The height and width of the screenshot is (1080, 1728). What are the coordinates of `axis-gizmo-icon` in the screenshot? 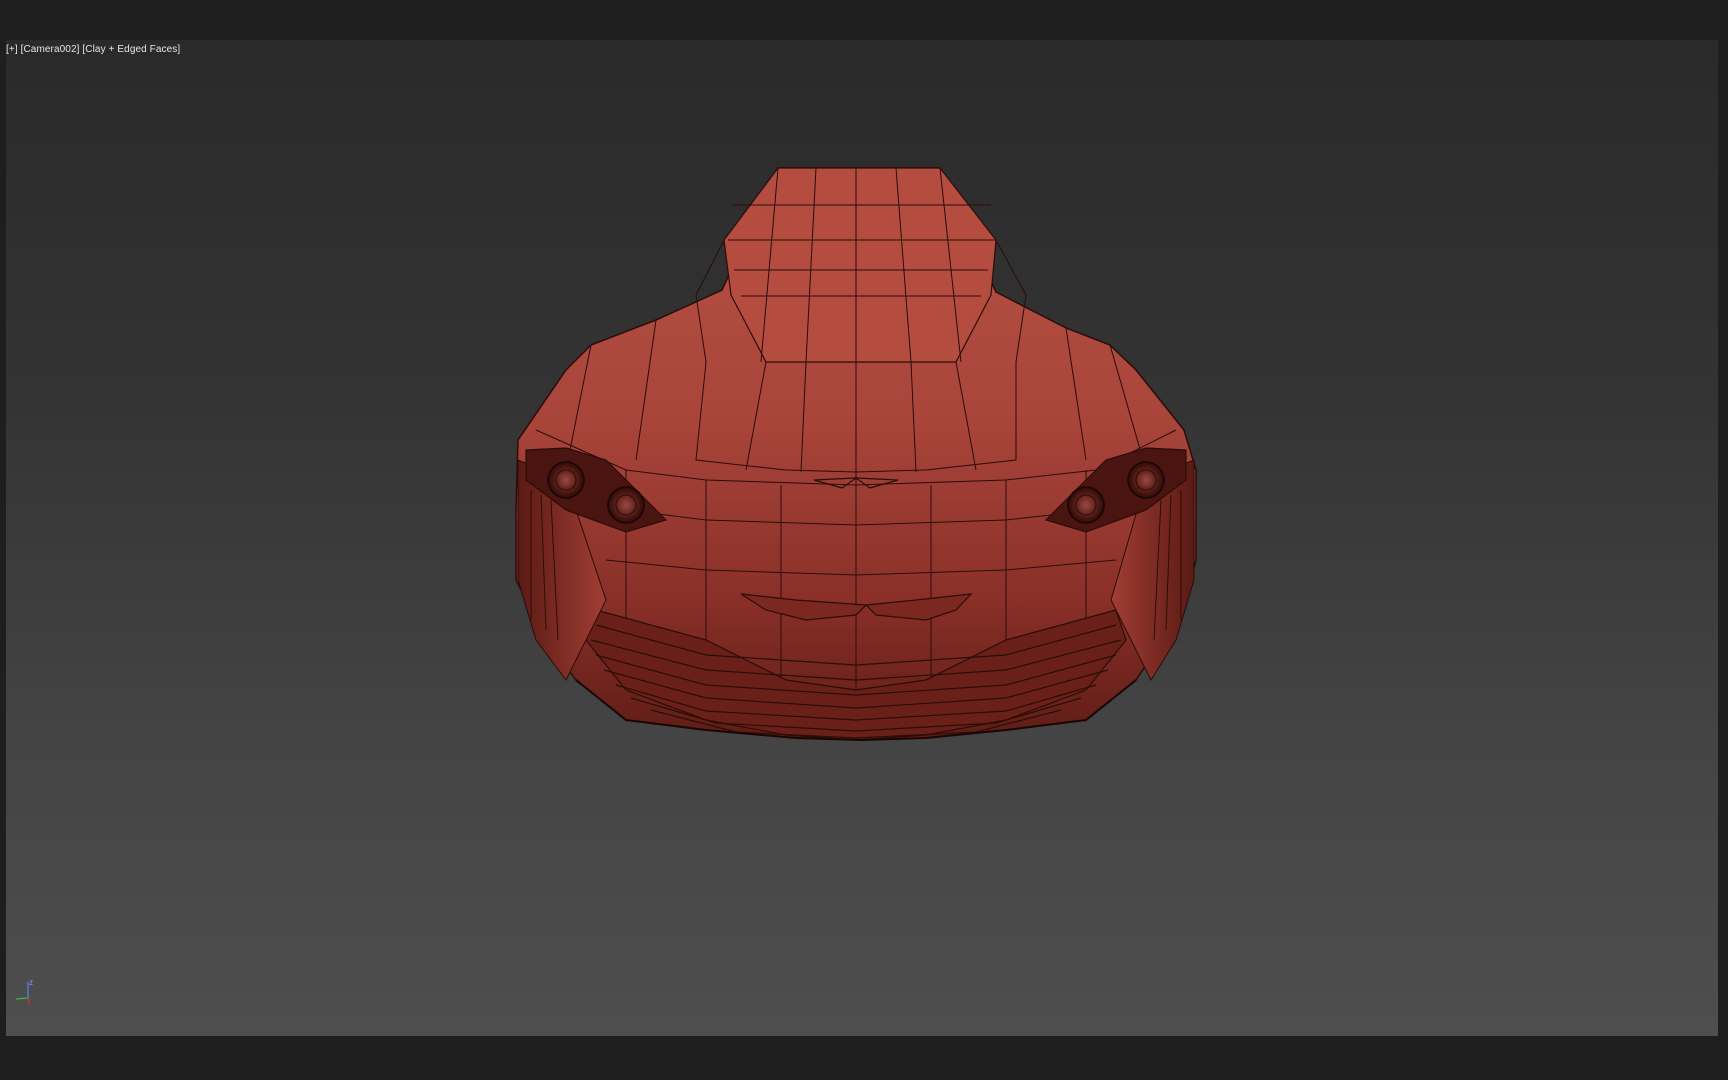 It's located at (22, 993).